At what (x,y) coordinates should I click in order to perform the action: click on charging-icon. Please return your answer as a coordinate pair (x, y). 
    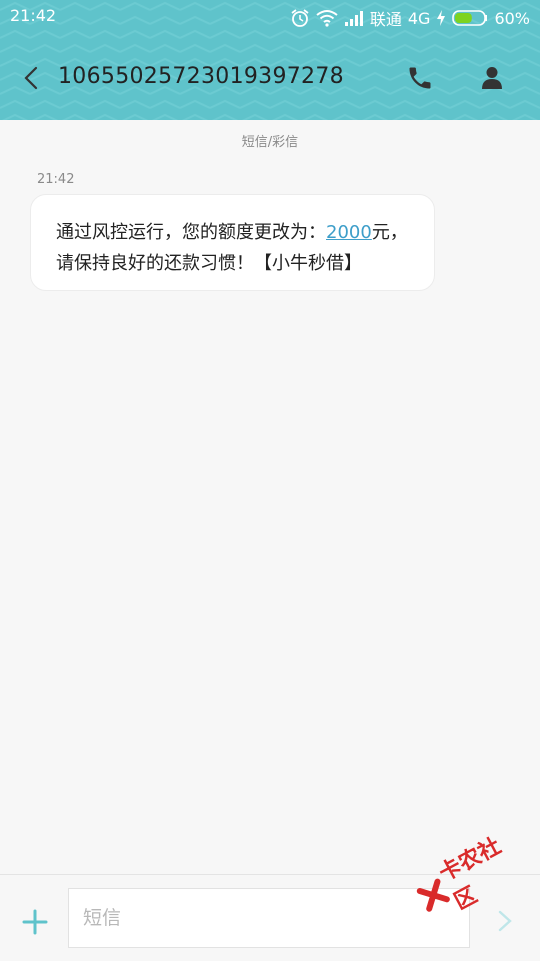
    Looking at the image, I should click on (441, 18).